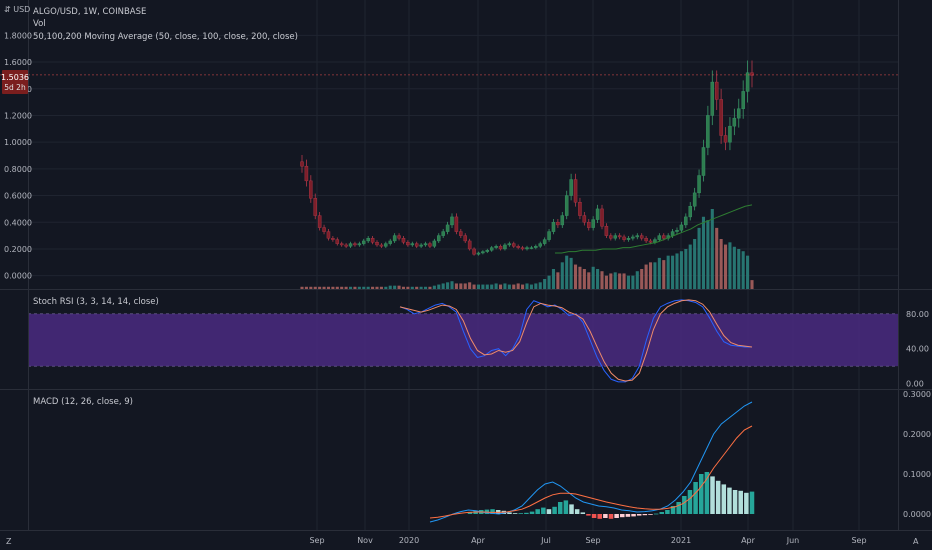  I want to click on price-tick-label: 0.4000, so click(18, 222).